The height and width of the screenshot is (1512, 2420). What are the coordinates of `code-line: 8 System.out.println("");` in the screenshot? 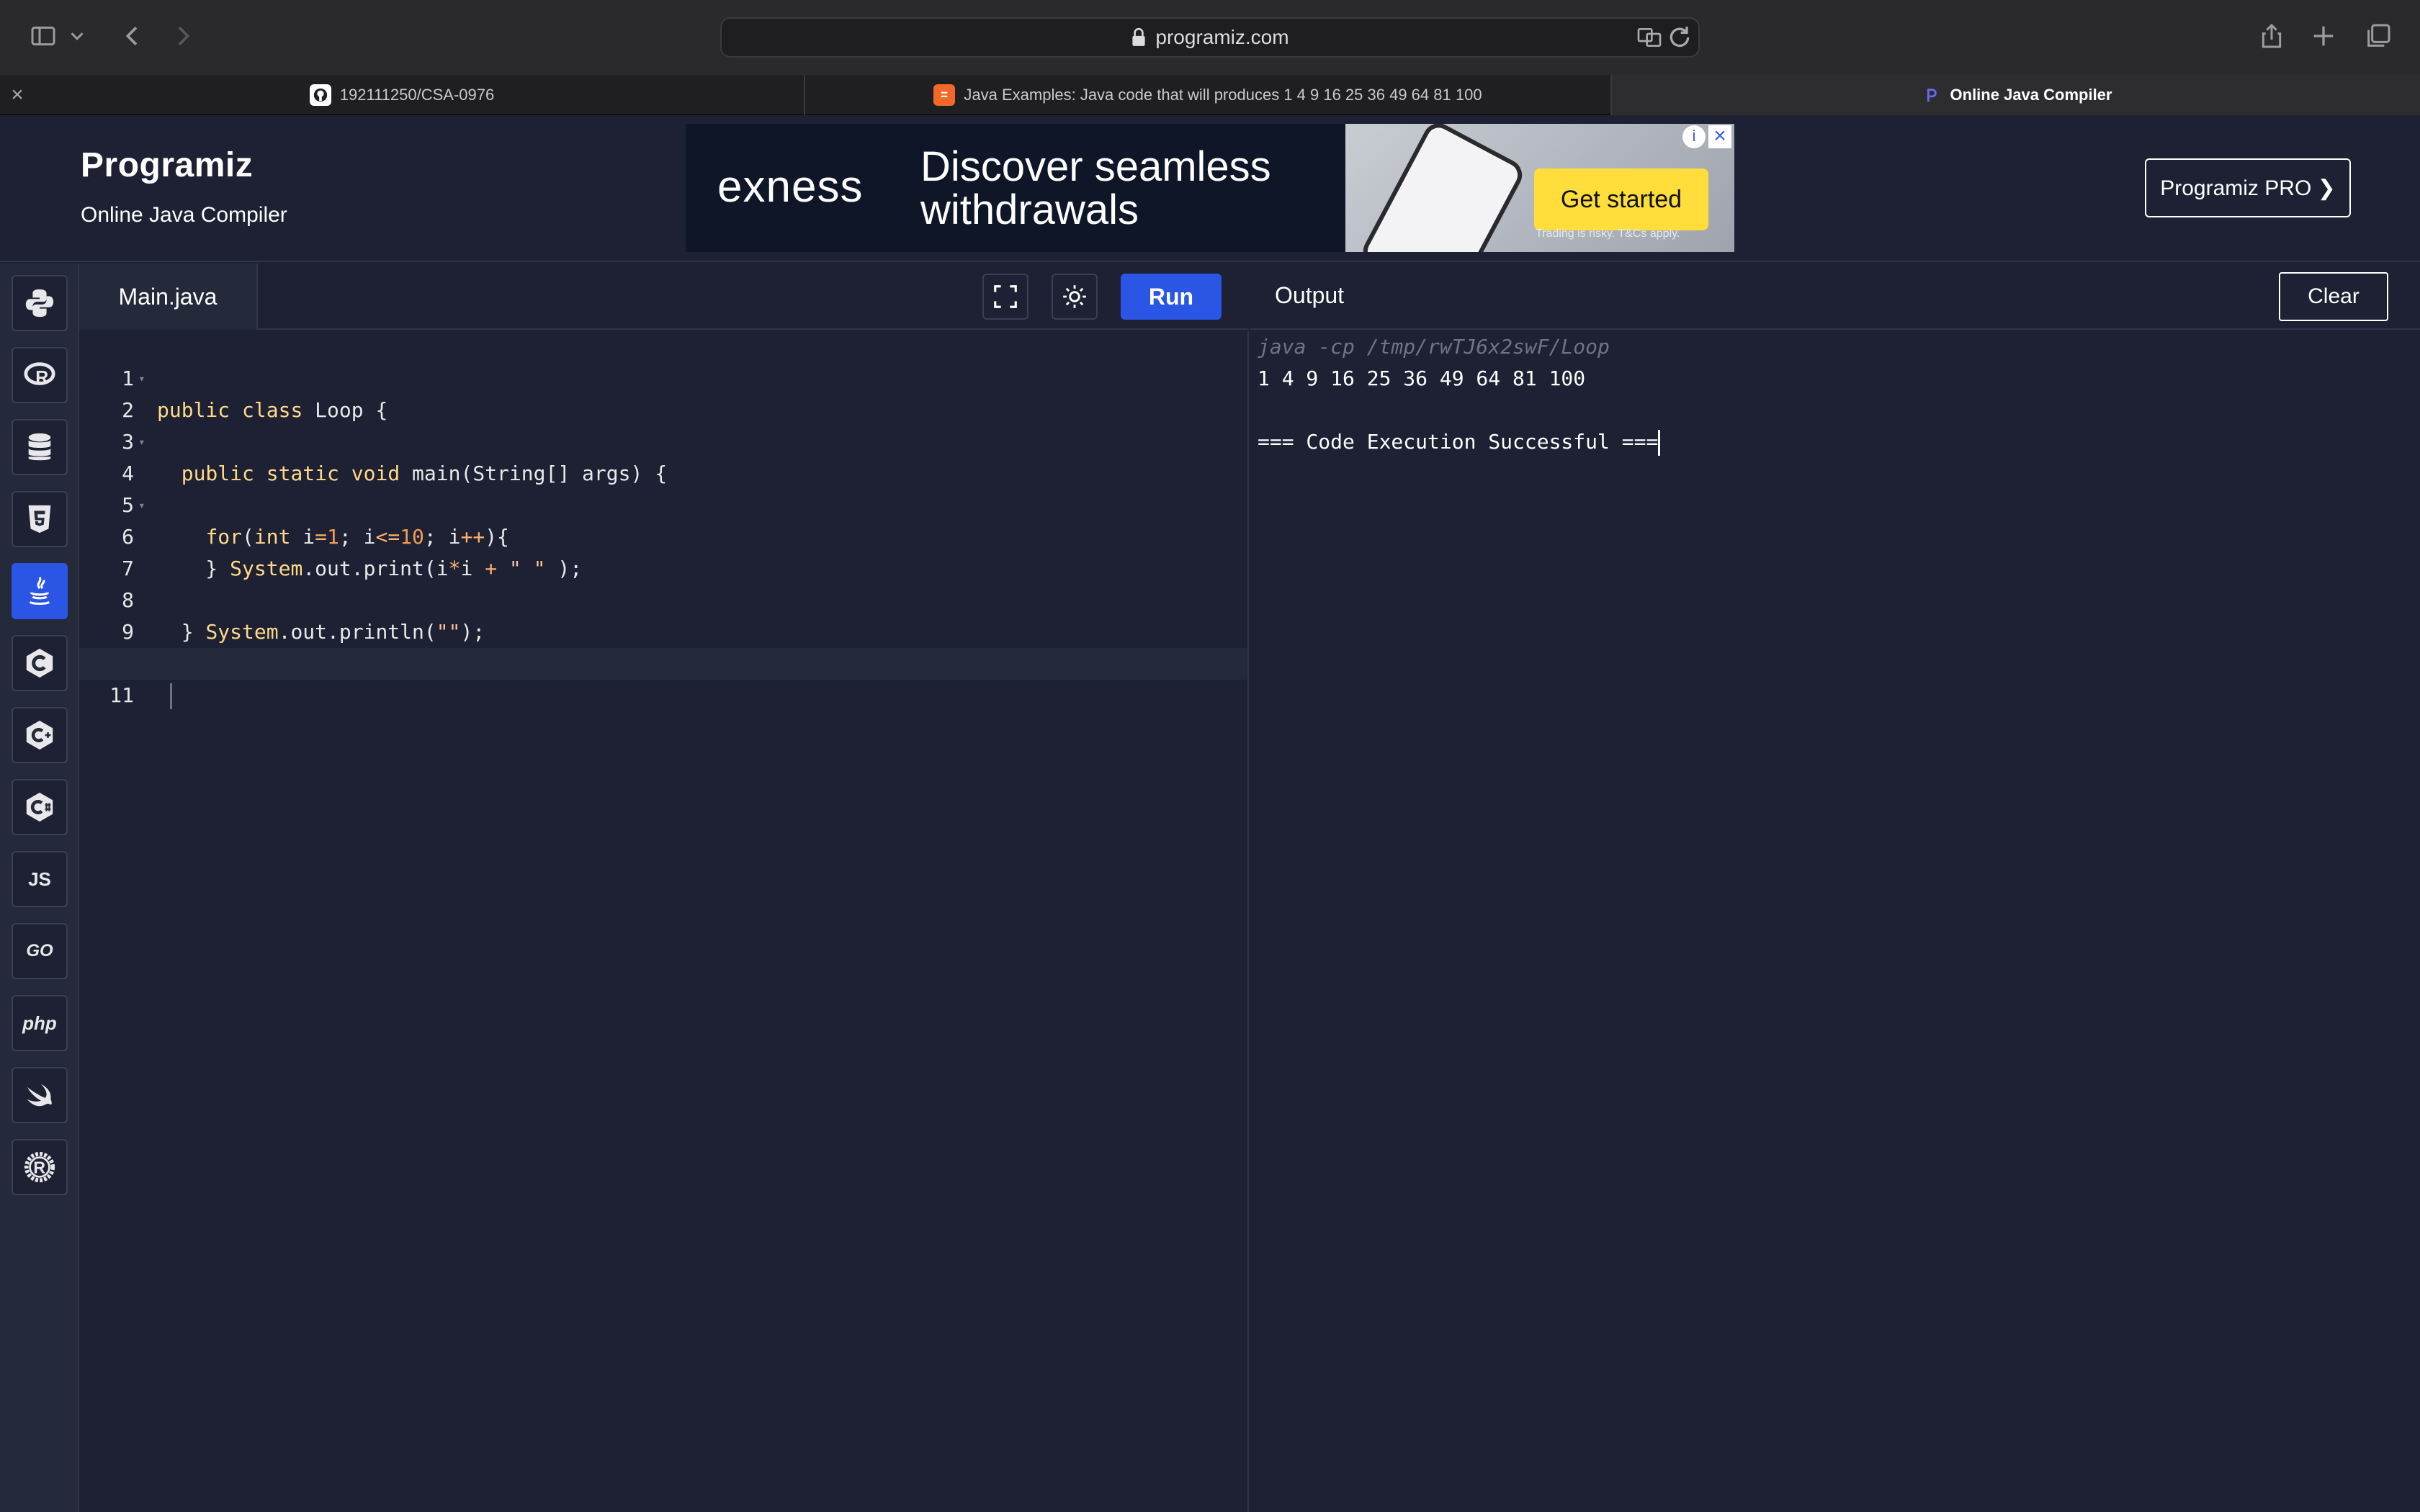 It's located at (303, 616).